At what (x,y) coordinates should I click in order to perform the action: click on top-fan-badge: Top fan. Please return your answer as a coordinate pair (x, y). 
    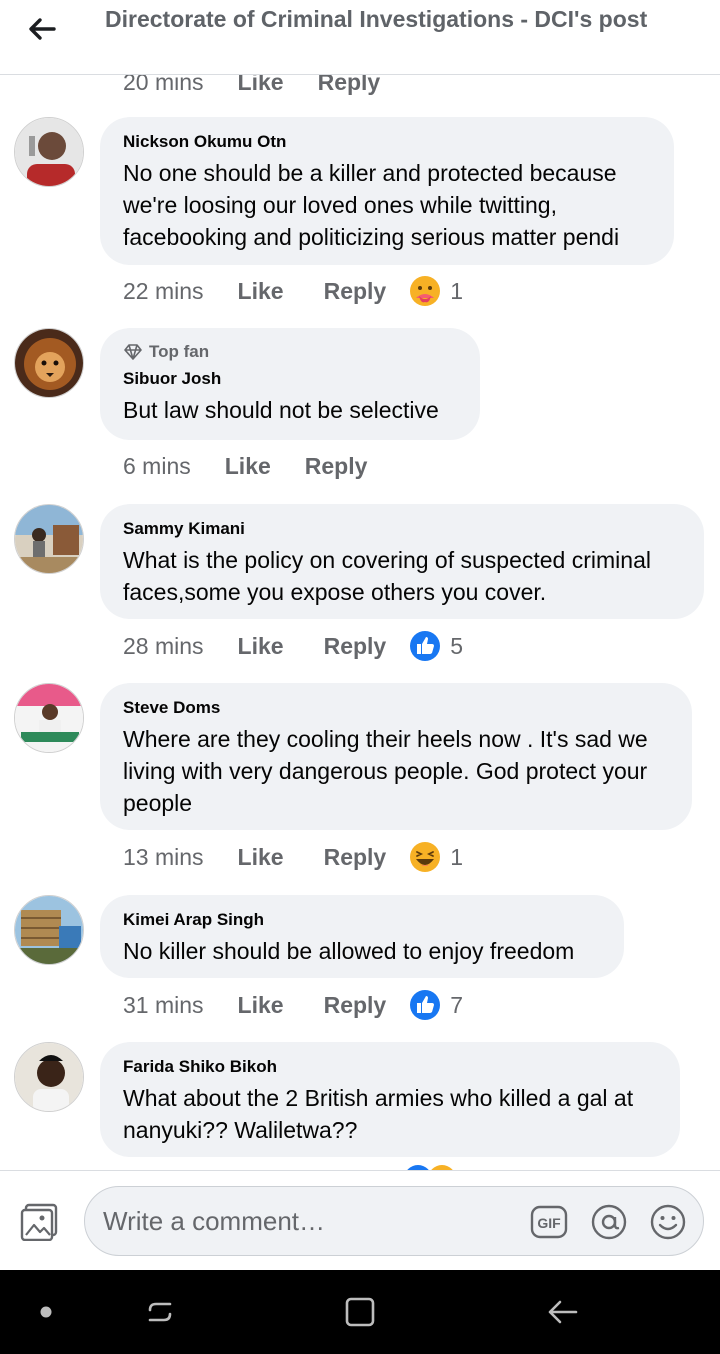
    Looking at the image, I should click on (290, 352).